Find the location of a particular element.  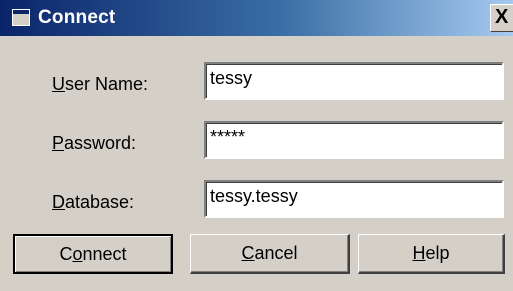

user-name-input: tessy is located at coordinates (354, 81).